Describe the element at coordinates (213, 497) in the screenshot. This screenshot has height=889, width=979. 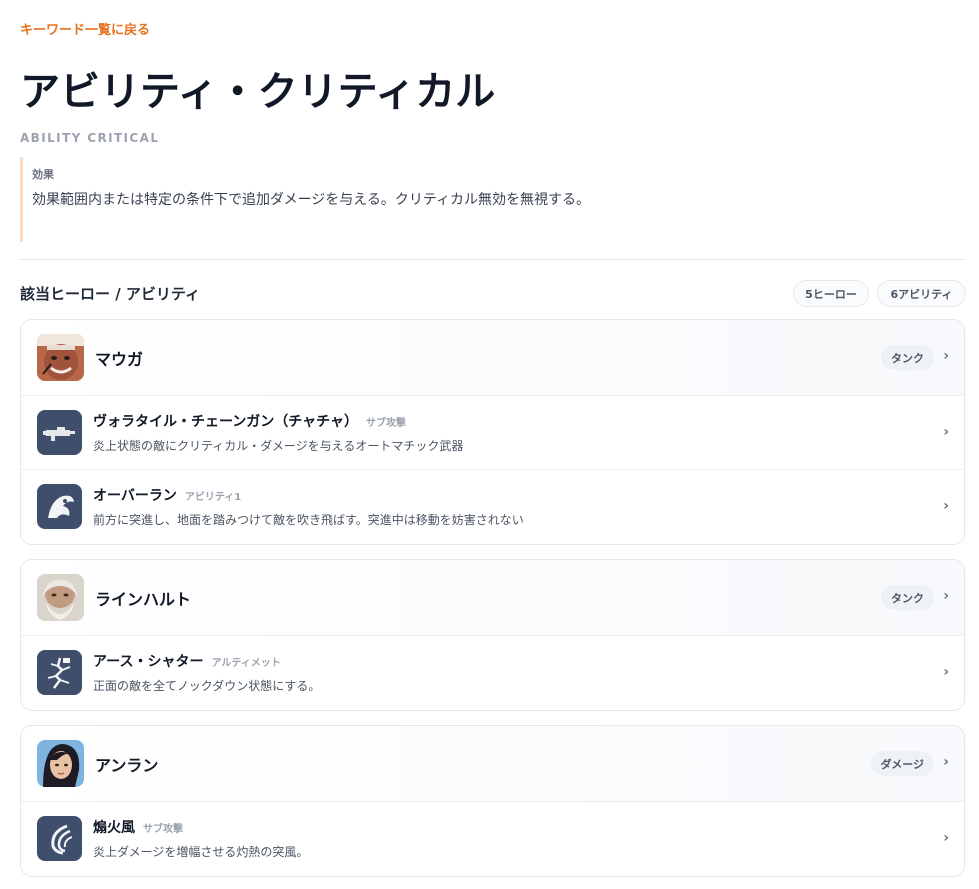
I see `ability-type: アビリティ1` at that location.